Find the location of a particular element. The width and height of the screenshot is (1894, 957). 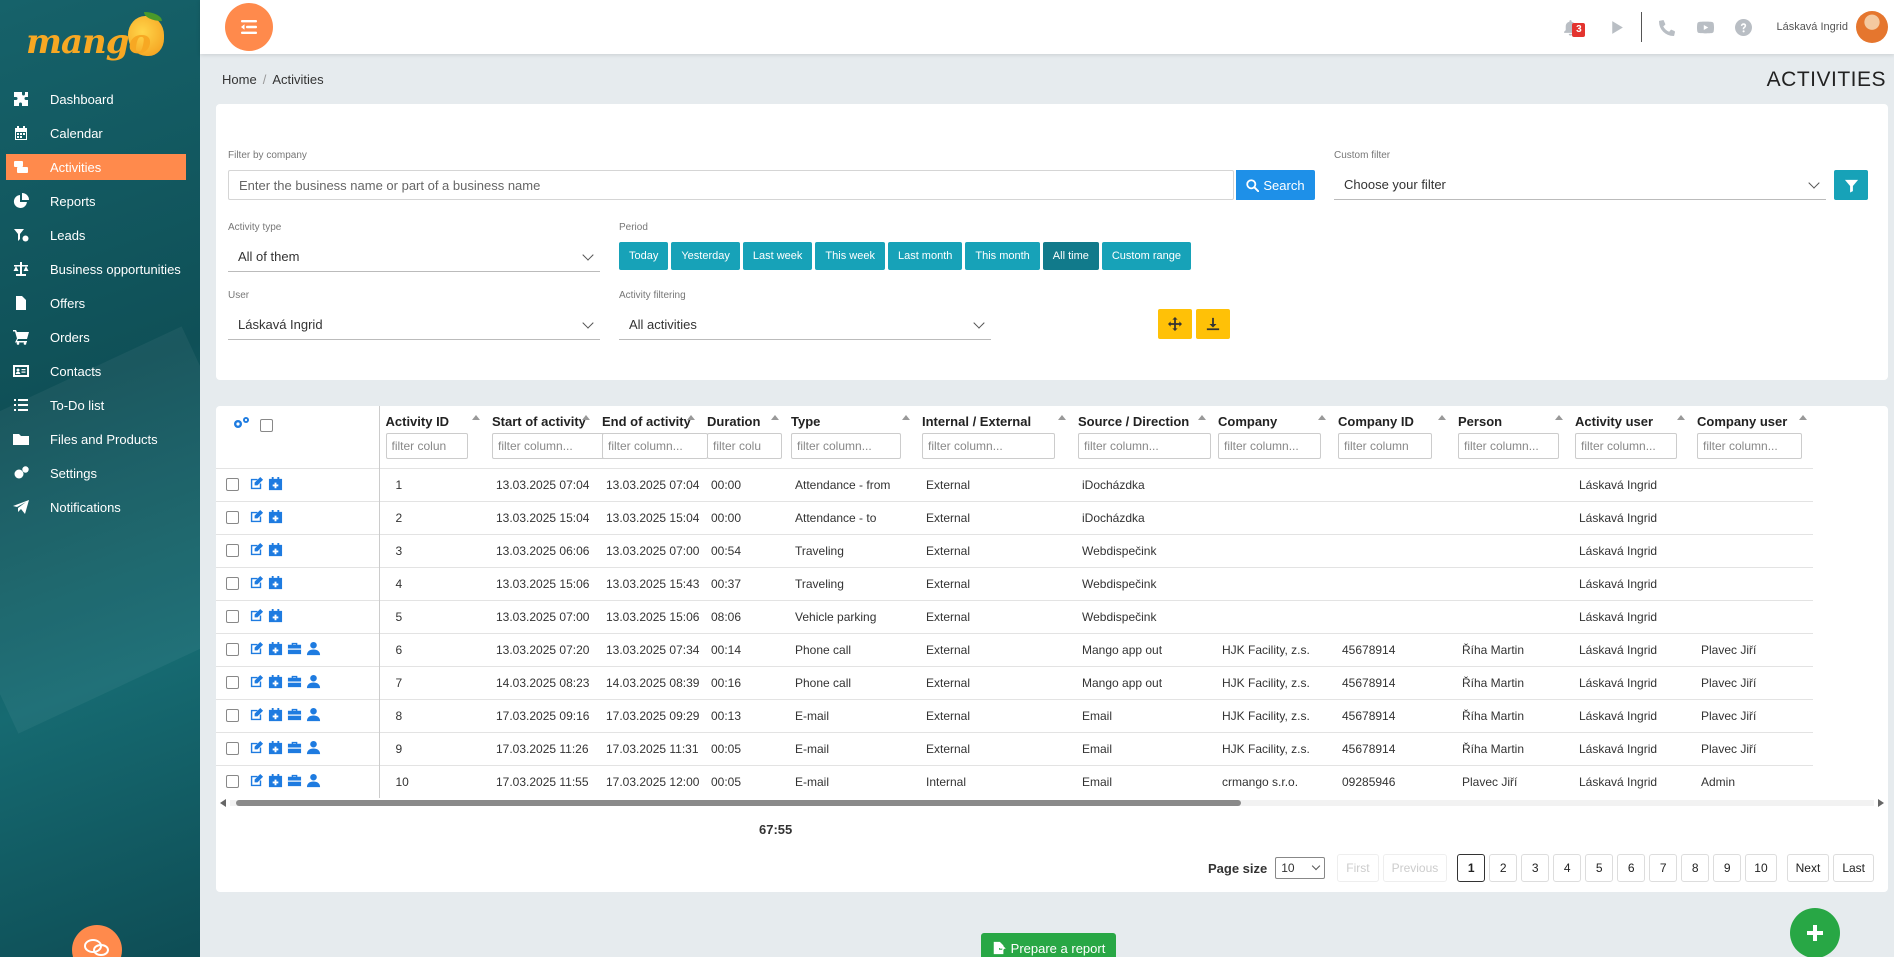

scroll-left-arrow-icon is located at coordinates (223, 803).